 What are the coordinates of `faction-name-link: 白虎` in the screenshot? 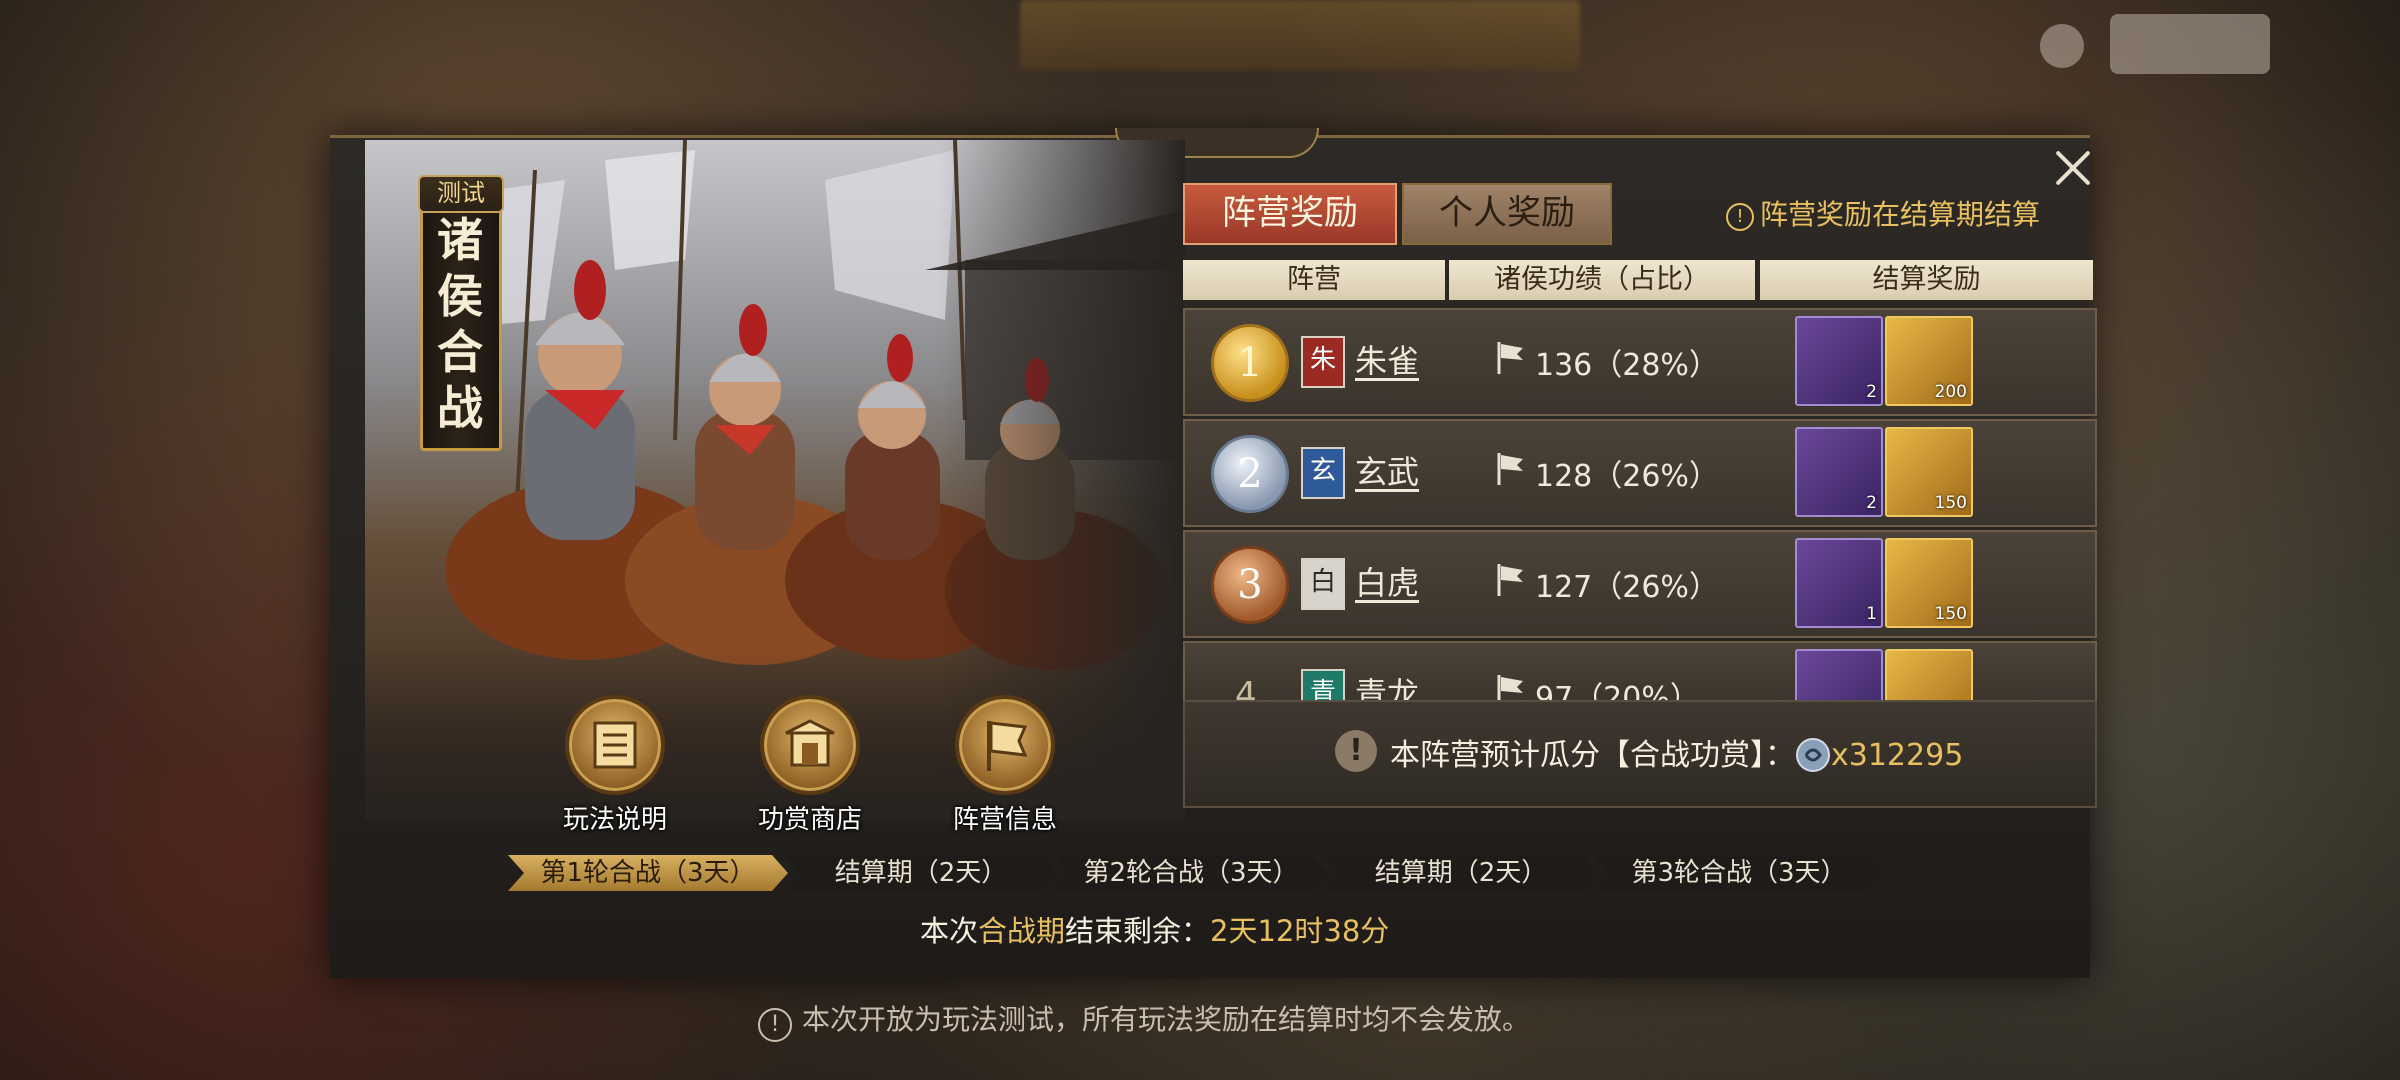 It's located at (1387, 581).